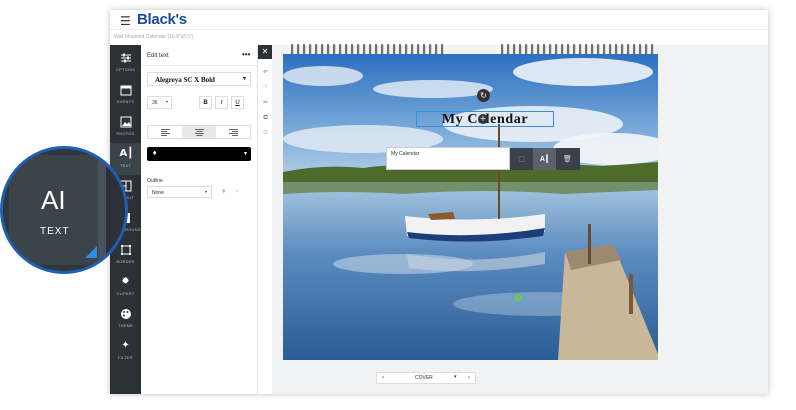  Describe the element at coordinates (126, 122) in the screenshot. I see `image-icon` at that location.